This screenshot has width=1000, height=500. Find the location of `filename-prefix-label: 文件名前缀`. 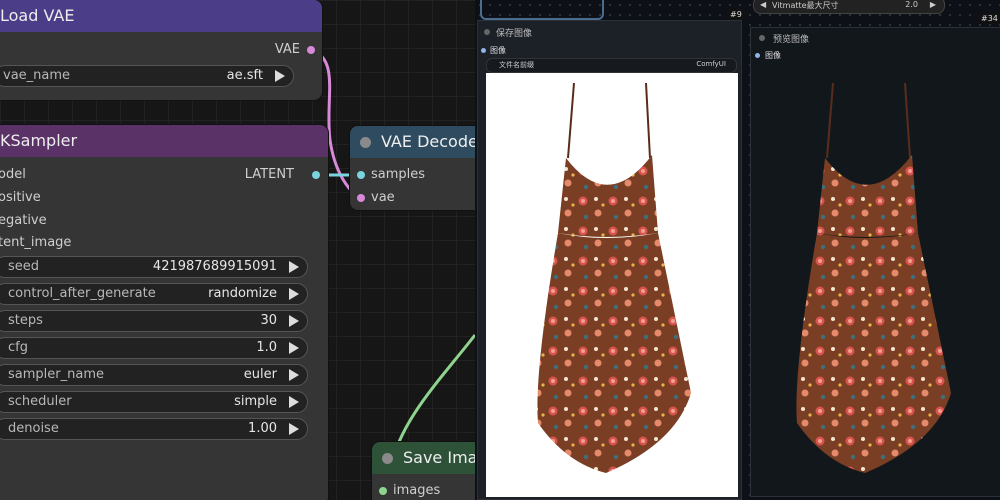

filename-prefix-label: 文件名前缀 is located at coordinates (516, 65).